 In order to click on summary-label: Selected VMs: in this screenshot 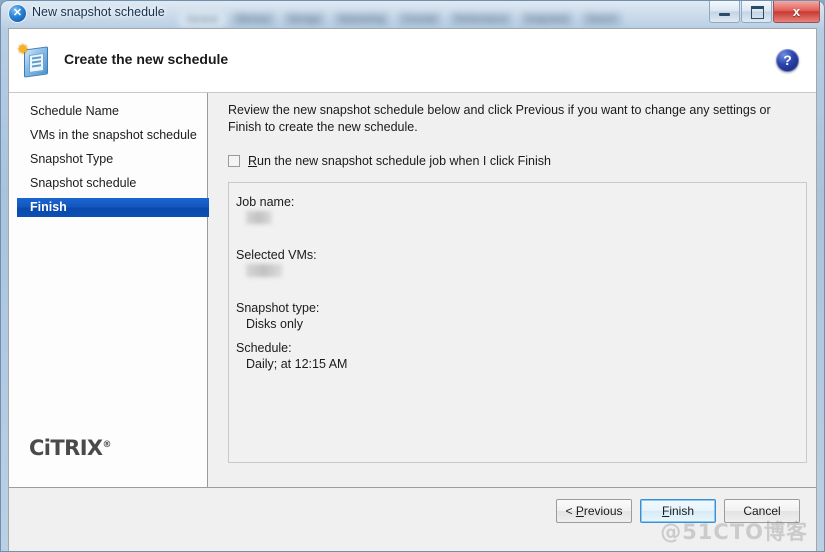, I will do `click(276, 255)`.